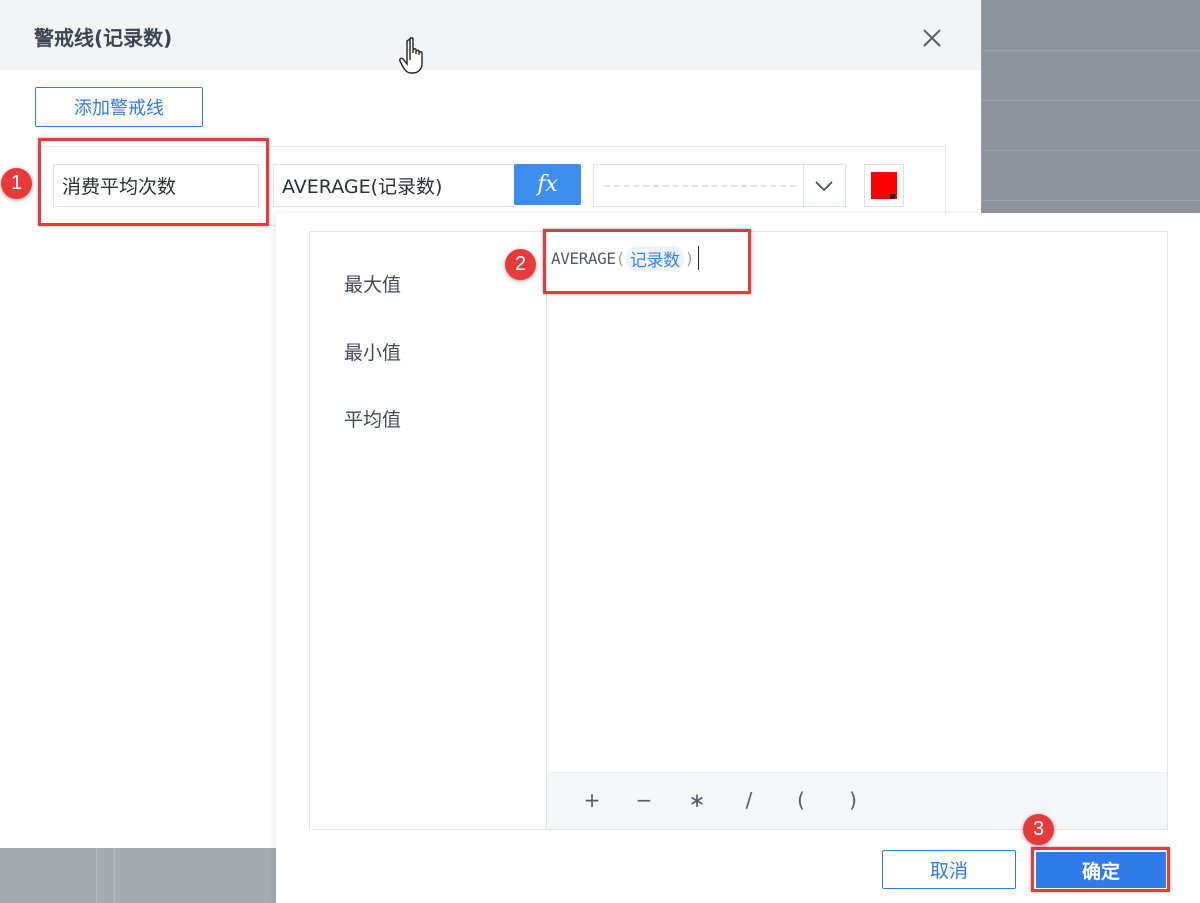  I want to click on dialog-title: 警戒线(记录数), so click(103, 38).